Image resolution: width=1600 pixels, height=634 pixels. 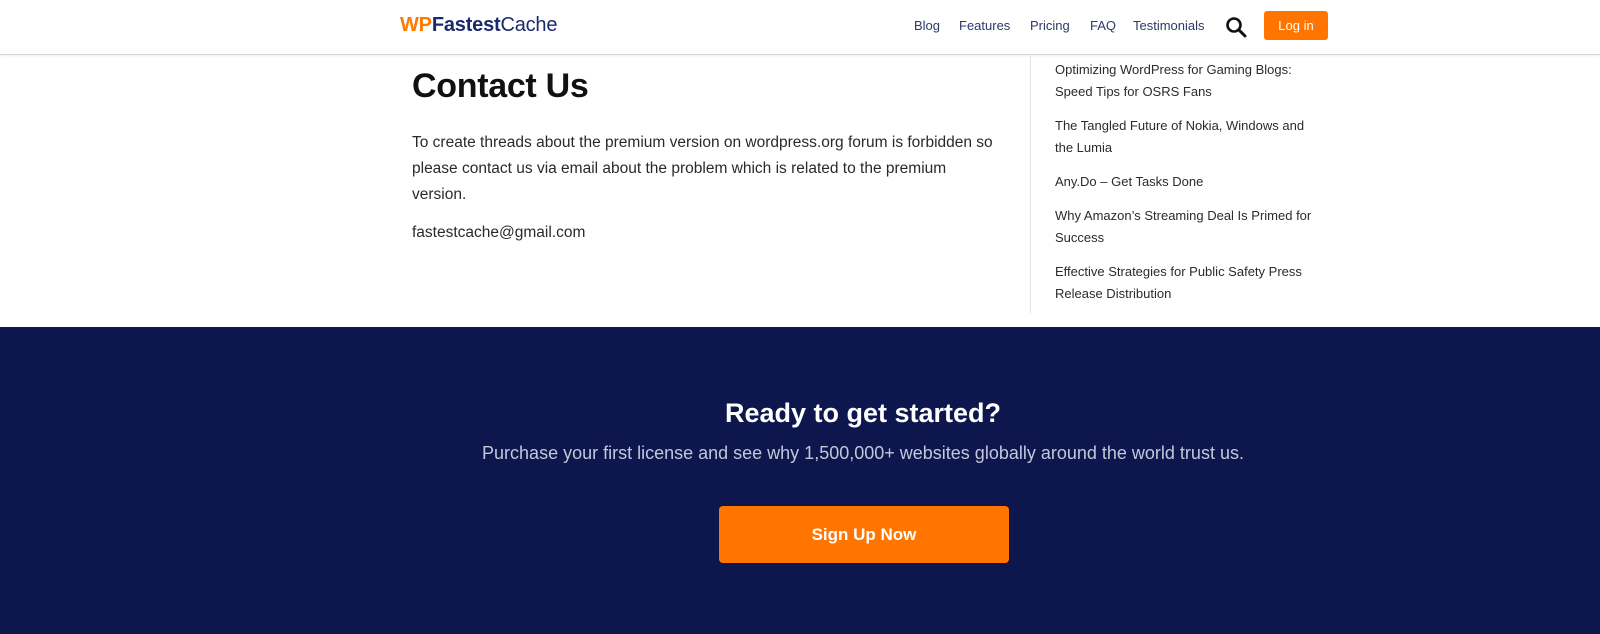 What do you see at coordinates (1103, 26) in the screenshot?
I see `nav-faq: FAQ` at bounding box center [1103, 26].